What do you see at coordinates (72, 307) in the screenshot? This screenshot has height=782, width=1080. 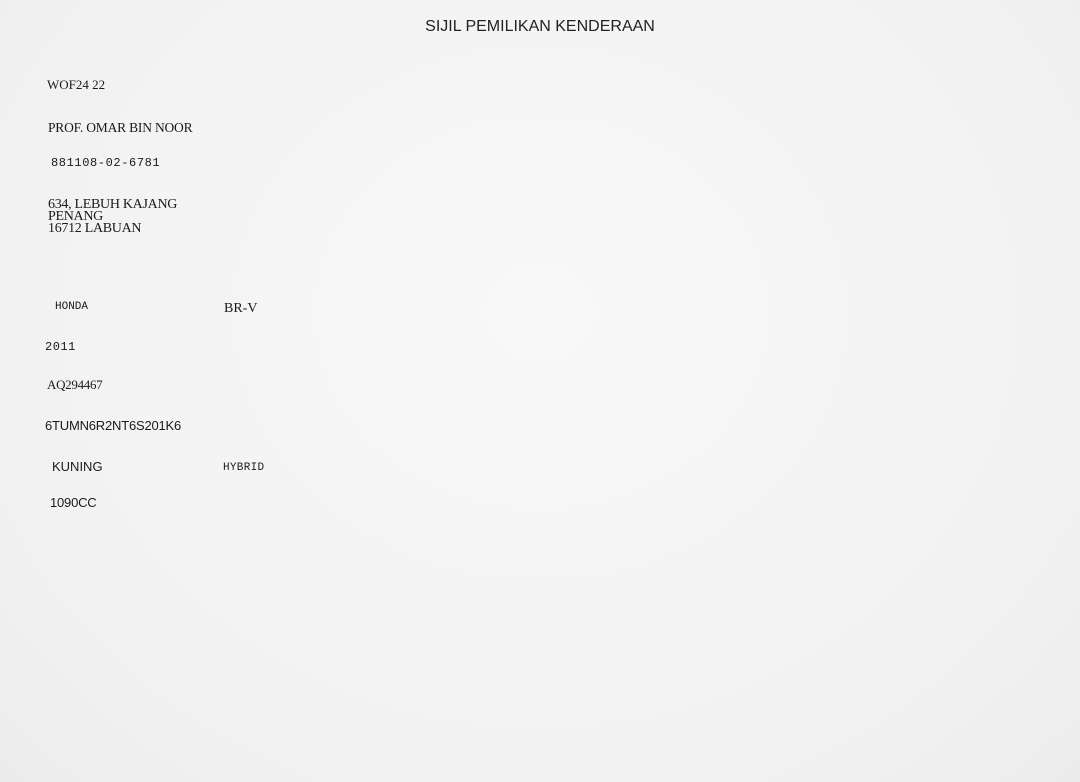 I see `vehicle-make: HONDA` at bounding box center [72, 307].